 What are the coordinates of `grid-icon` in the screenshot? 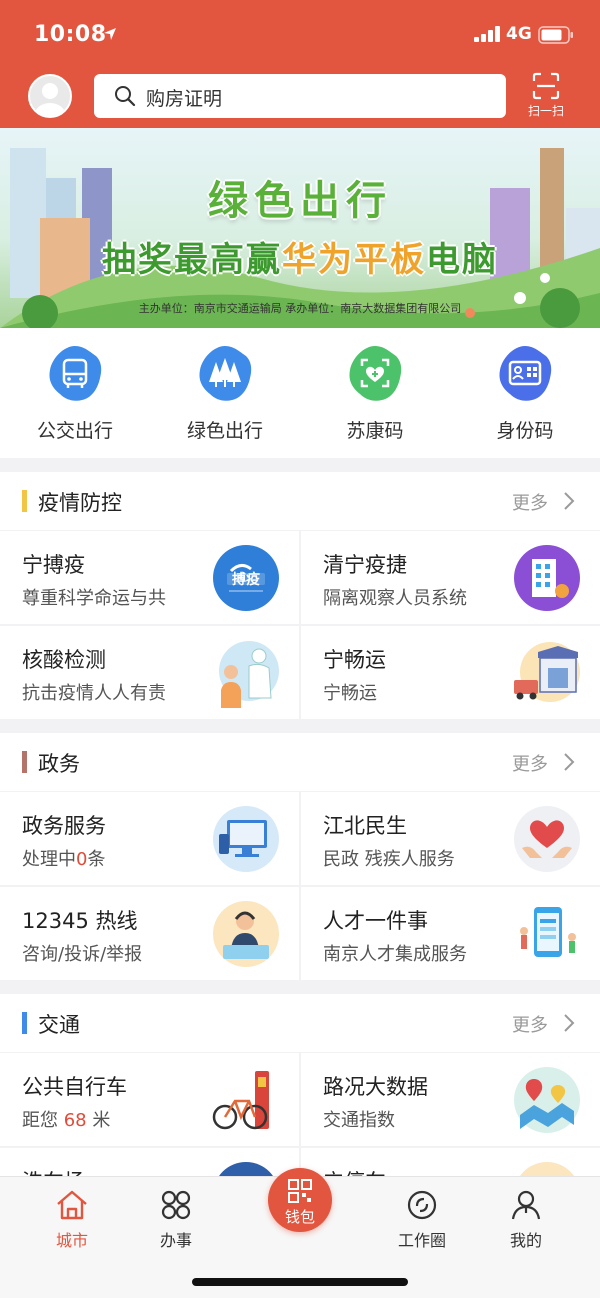 It's located at (176, 1205).